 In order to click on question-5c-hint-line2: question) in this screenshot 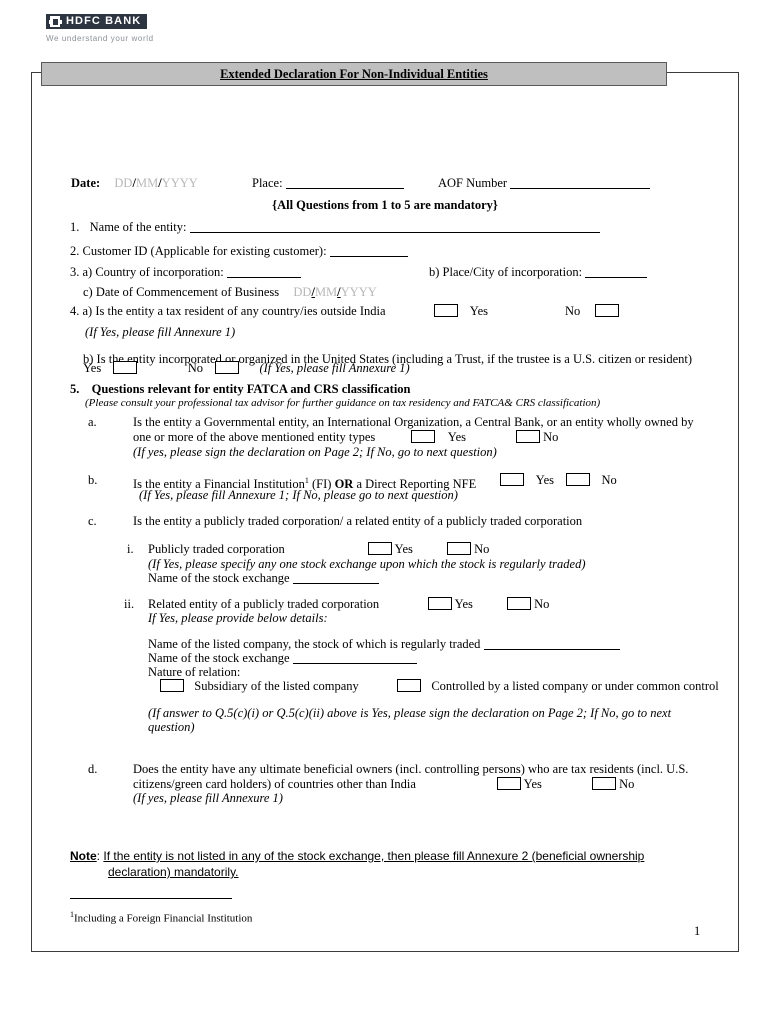, I will do `click(171, 727)`.